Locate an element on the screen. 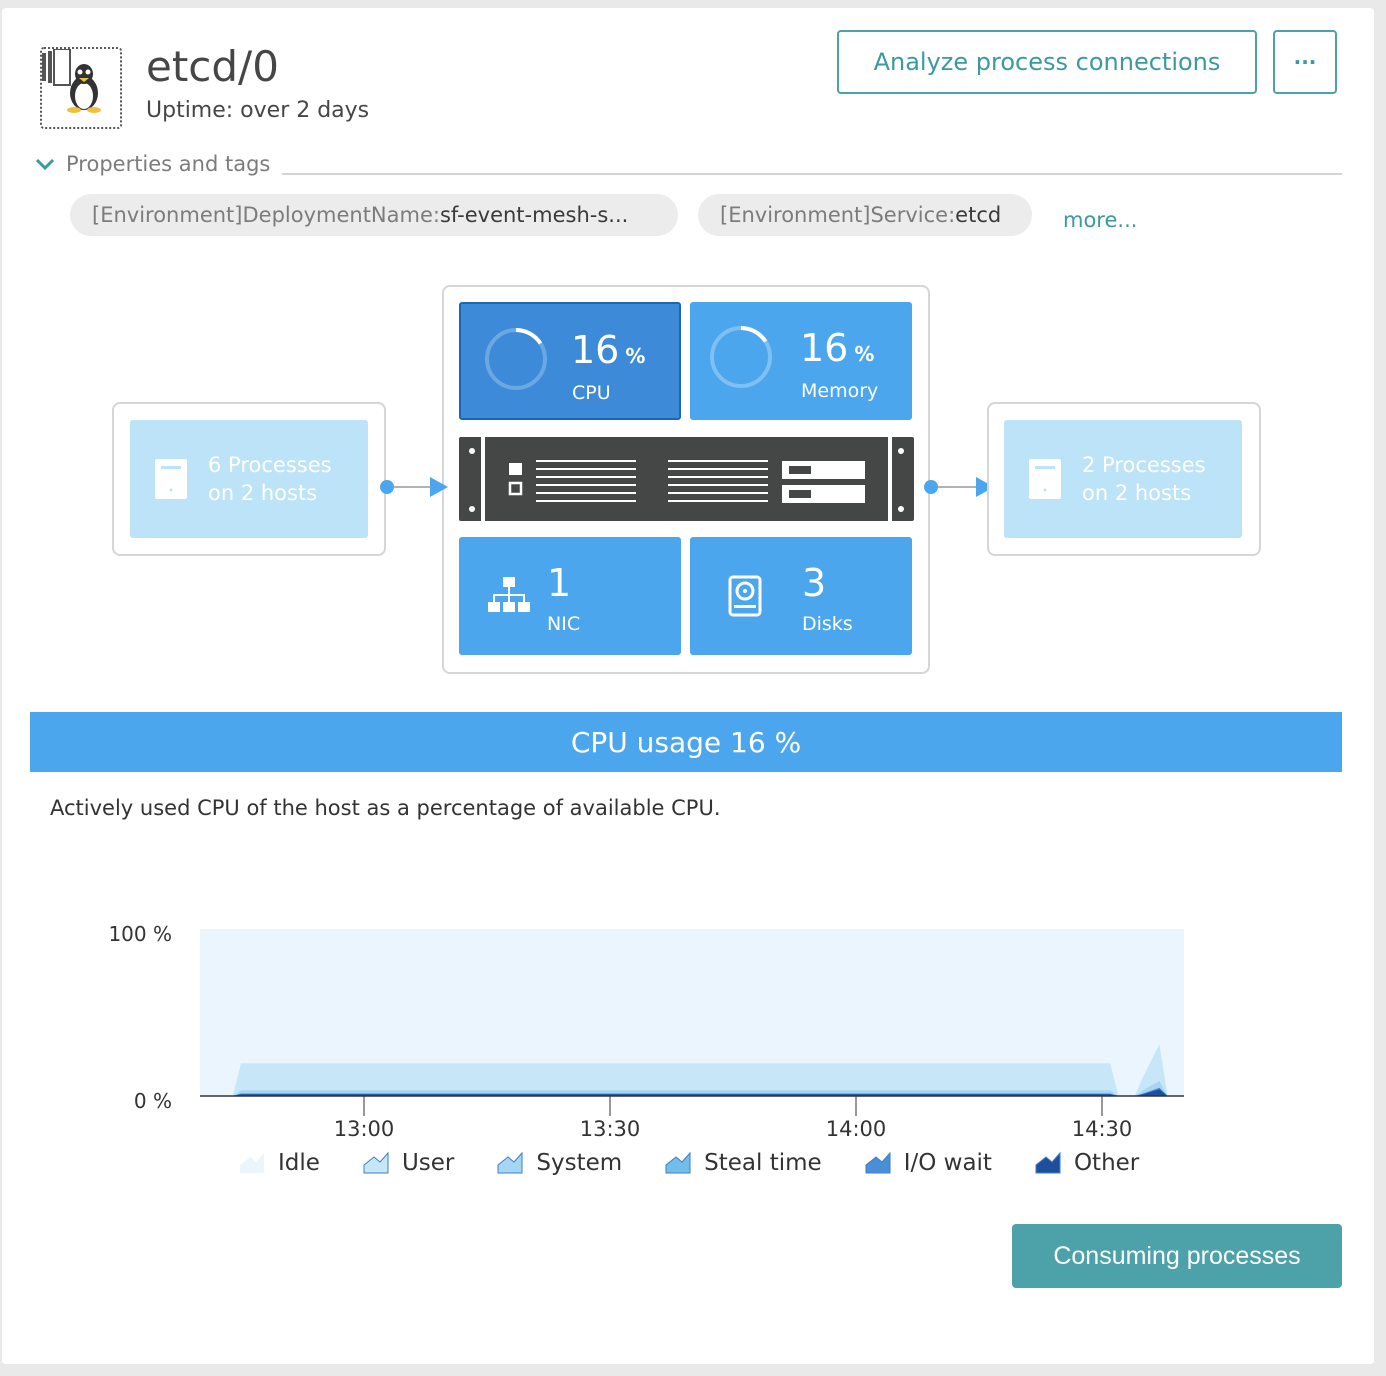 The width and height of the screenshot is (1386, 1376). legend-label: Steal time is located at coordinates (763, 1163).